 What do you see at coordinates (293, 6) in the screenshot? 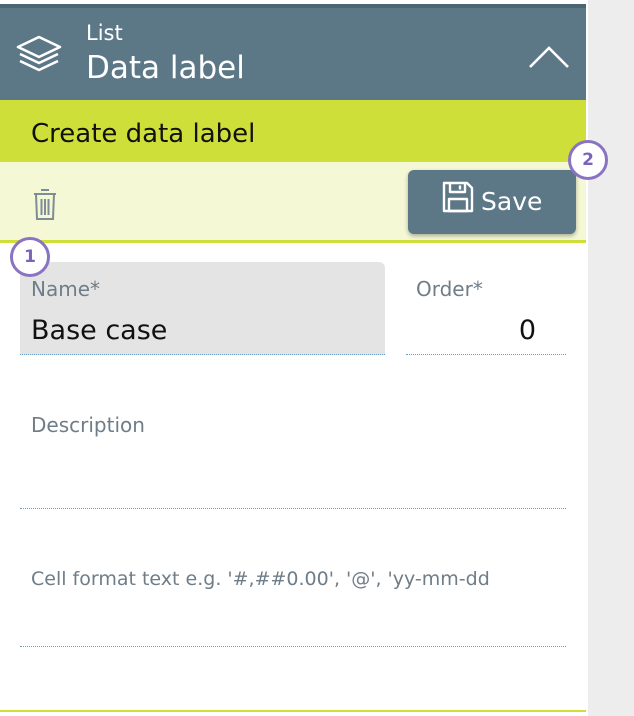
I see `header-top-shade` at bounding box center [293, 6].